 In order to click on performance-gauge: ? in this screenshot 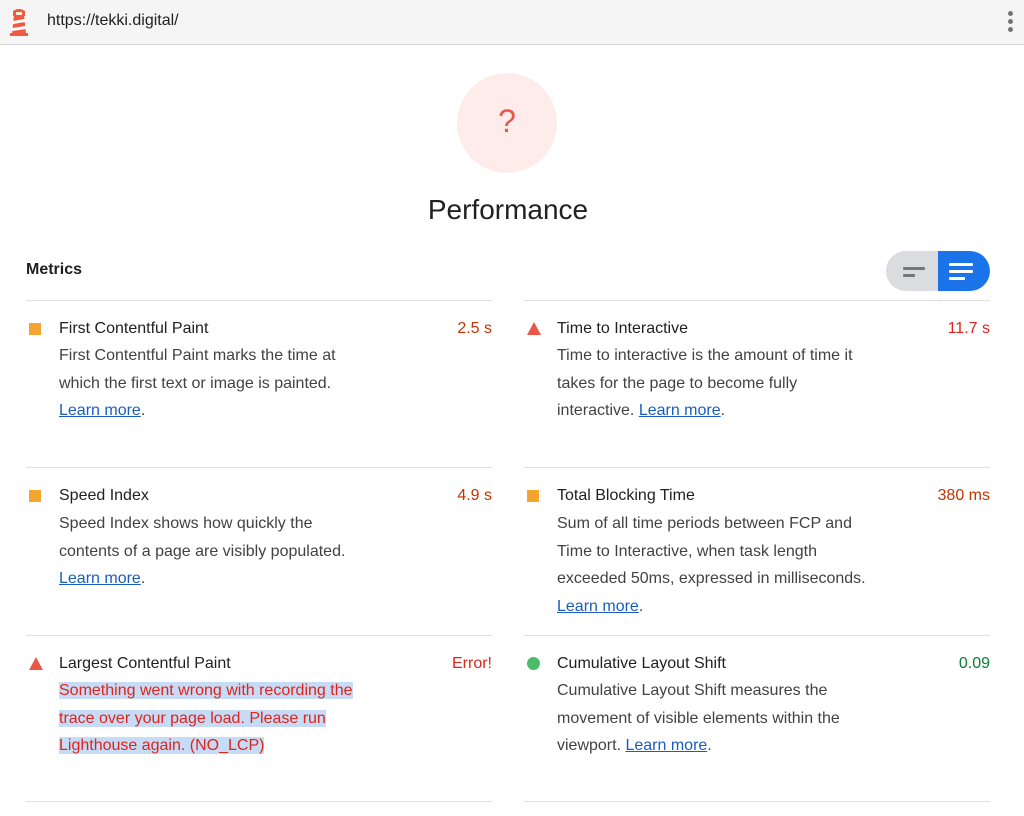, I will do `click(507, 123)`.